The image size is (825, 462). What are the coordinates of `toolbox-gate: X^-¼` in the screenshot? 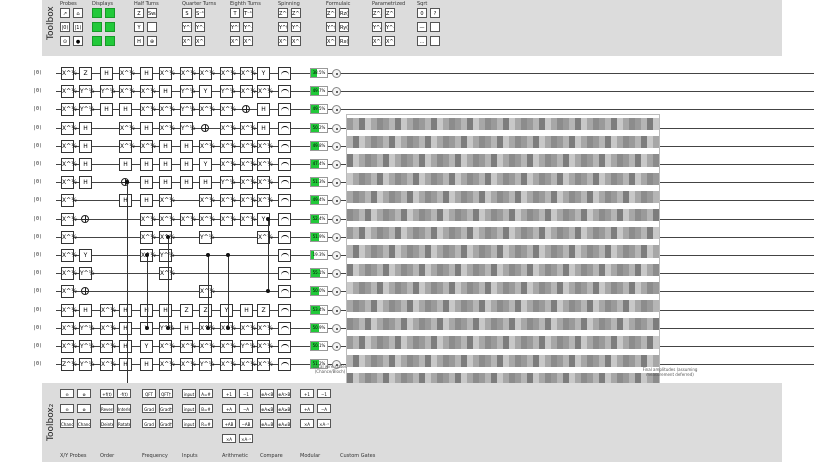 It's located at (248, 41).